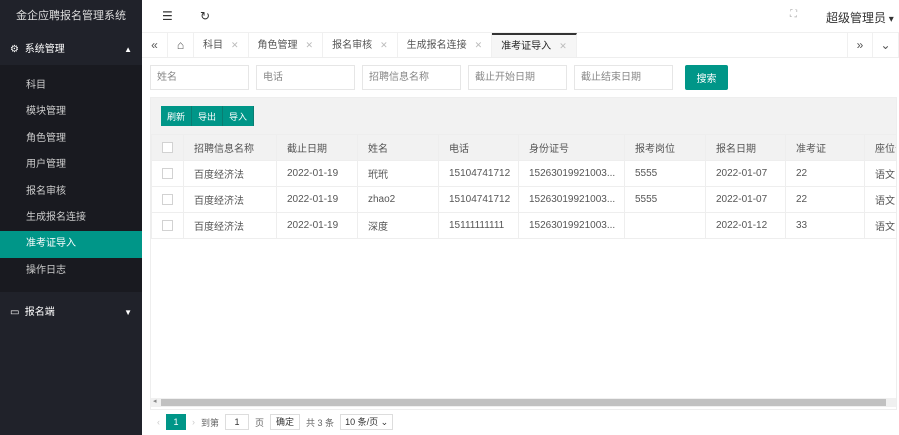 The image size is (899, 435). I want to click on sidebar-item: 报名审核, so click(71, 192).